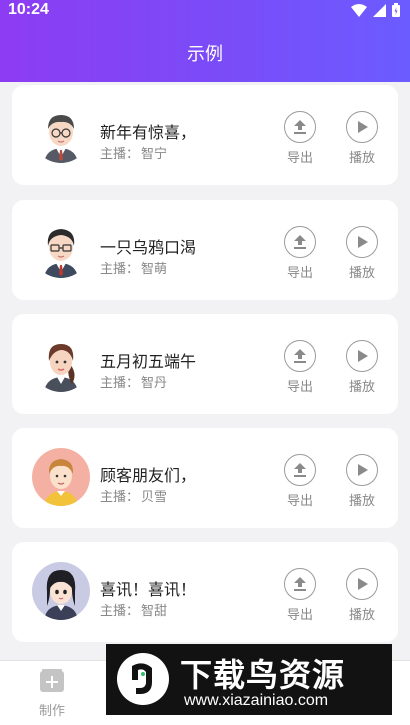  I want to click on status-icons, so click(375, 10).